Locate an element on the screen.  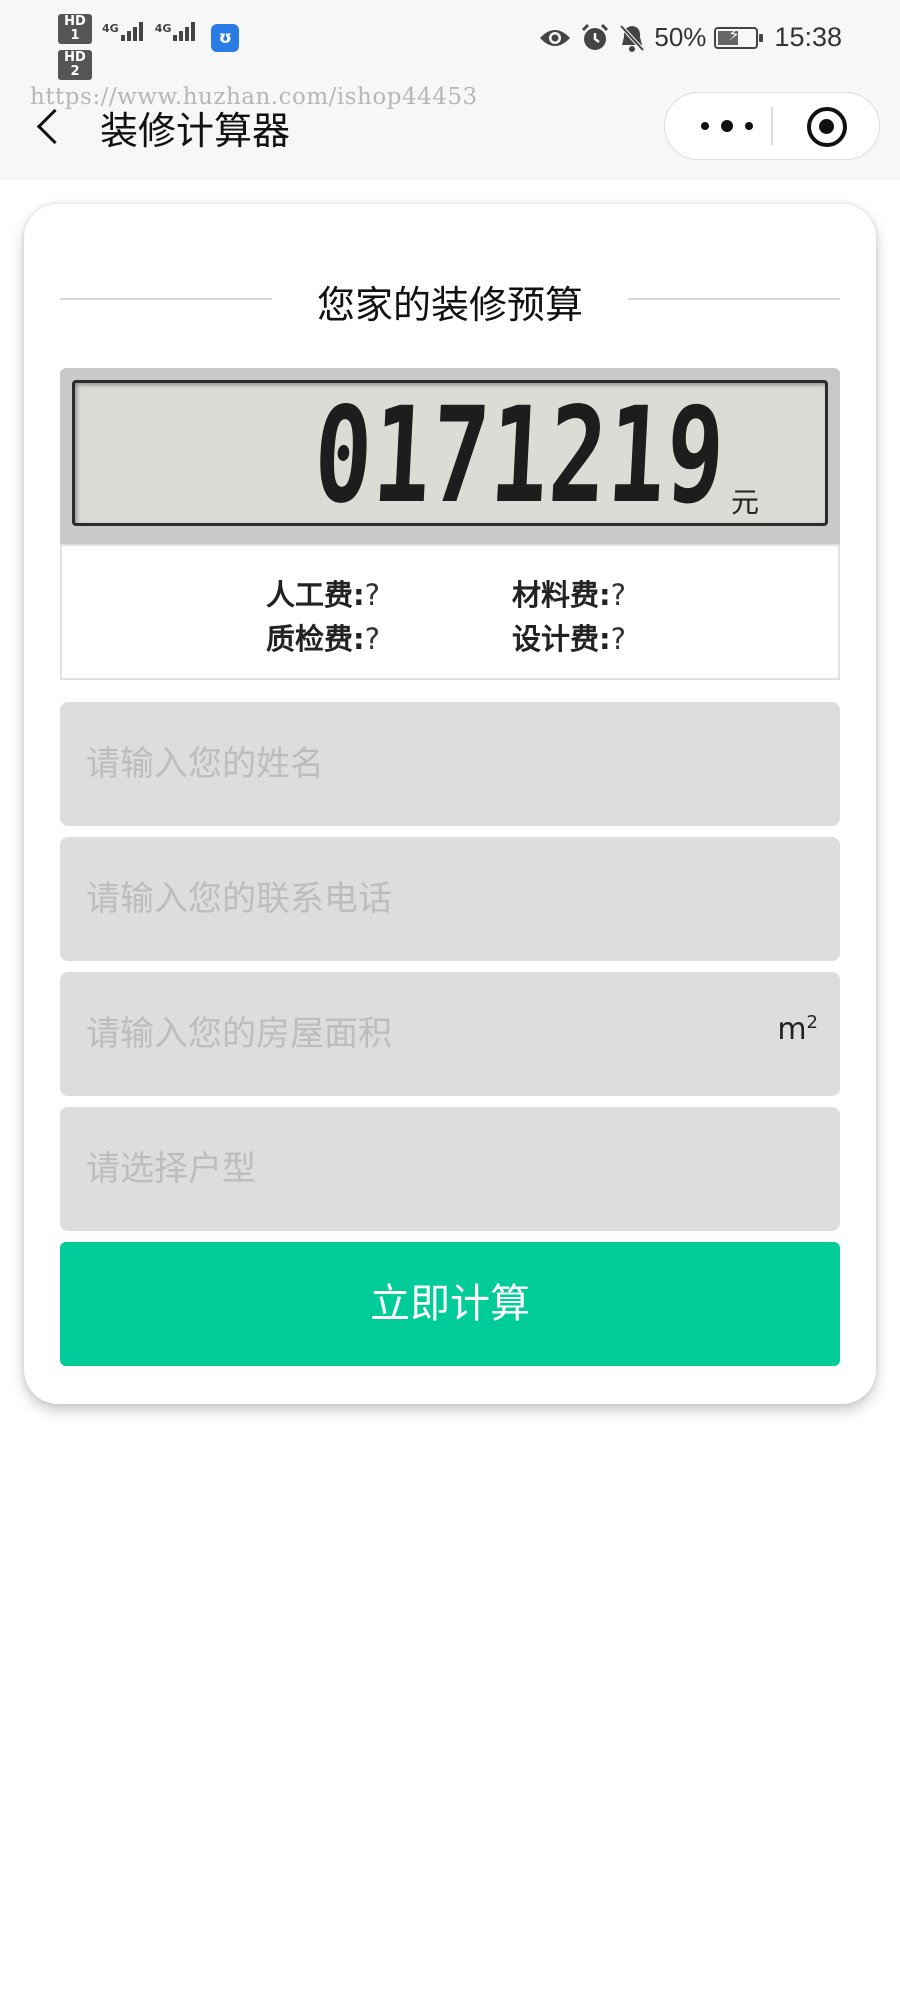
inspection-cost: 质检费:? is located at coordinates (323, 637).